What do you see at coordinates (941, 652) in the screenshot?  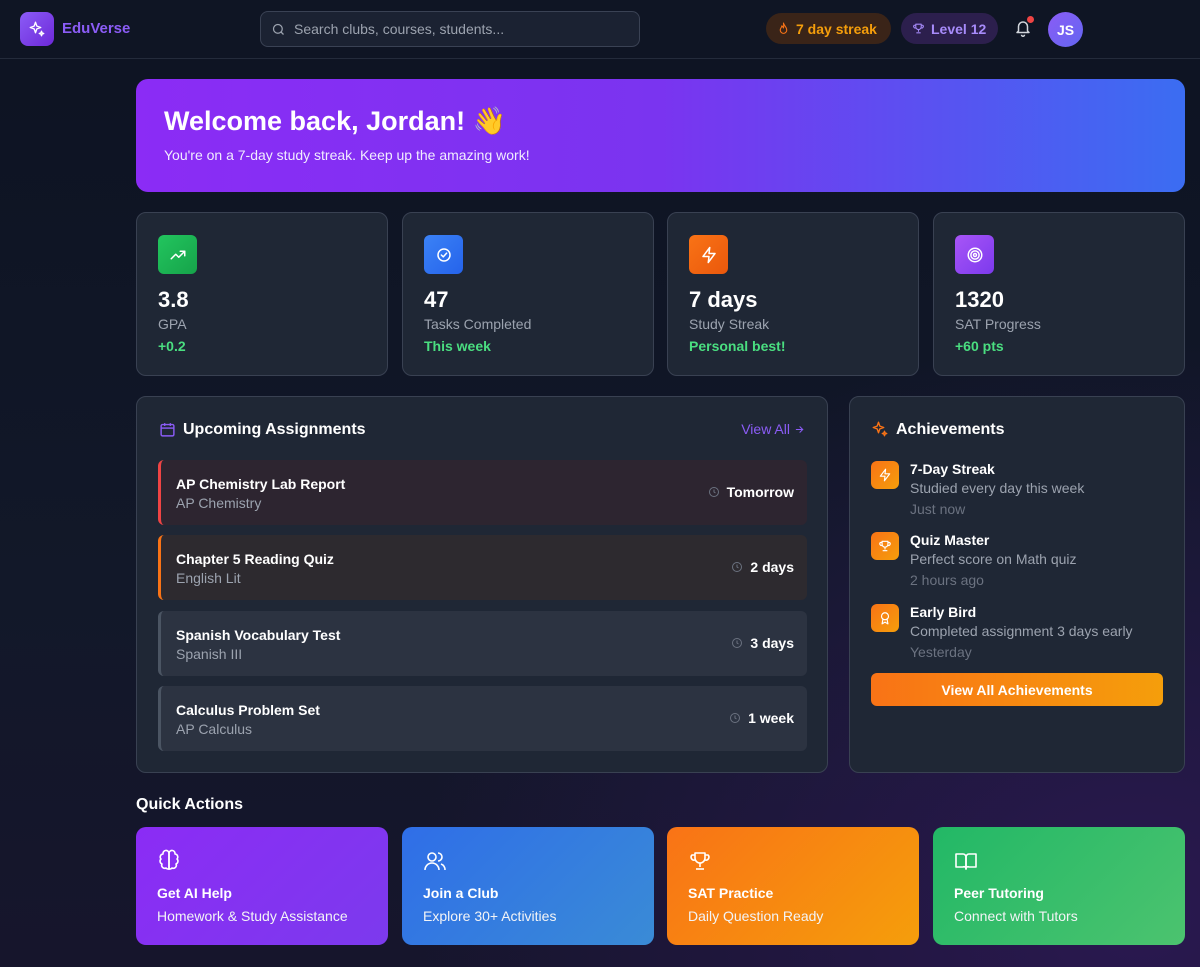 I see `achievement-time: Yesterday` at bounding box center [941, 652].